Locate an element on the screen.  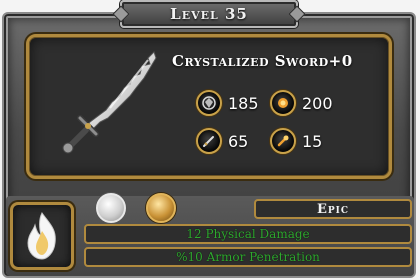
dagger-icon is located at coordinates (209, 141).